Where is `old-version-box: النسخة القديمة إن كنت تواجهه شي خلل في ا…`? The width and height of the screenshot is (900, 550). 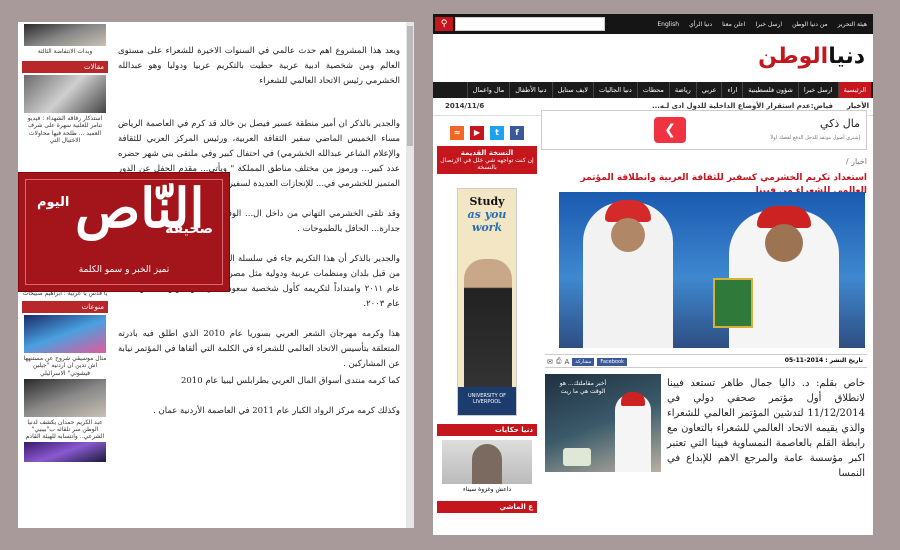 old-version-box: النسخة القديمة إن كنت تواجهه شي خلل في ا… is located at coordinates (487, 160).